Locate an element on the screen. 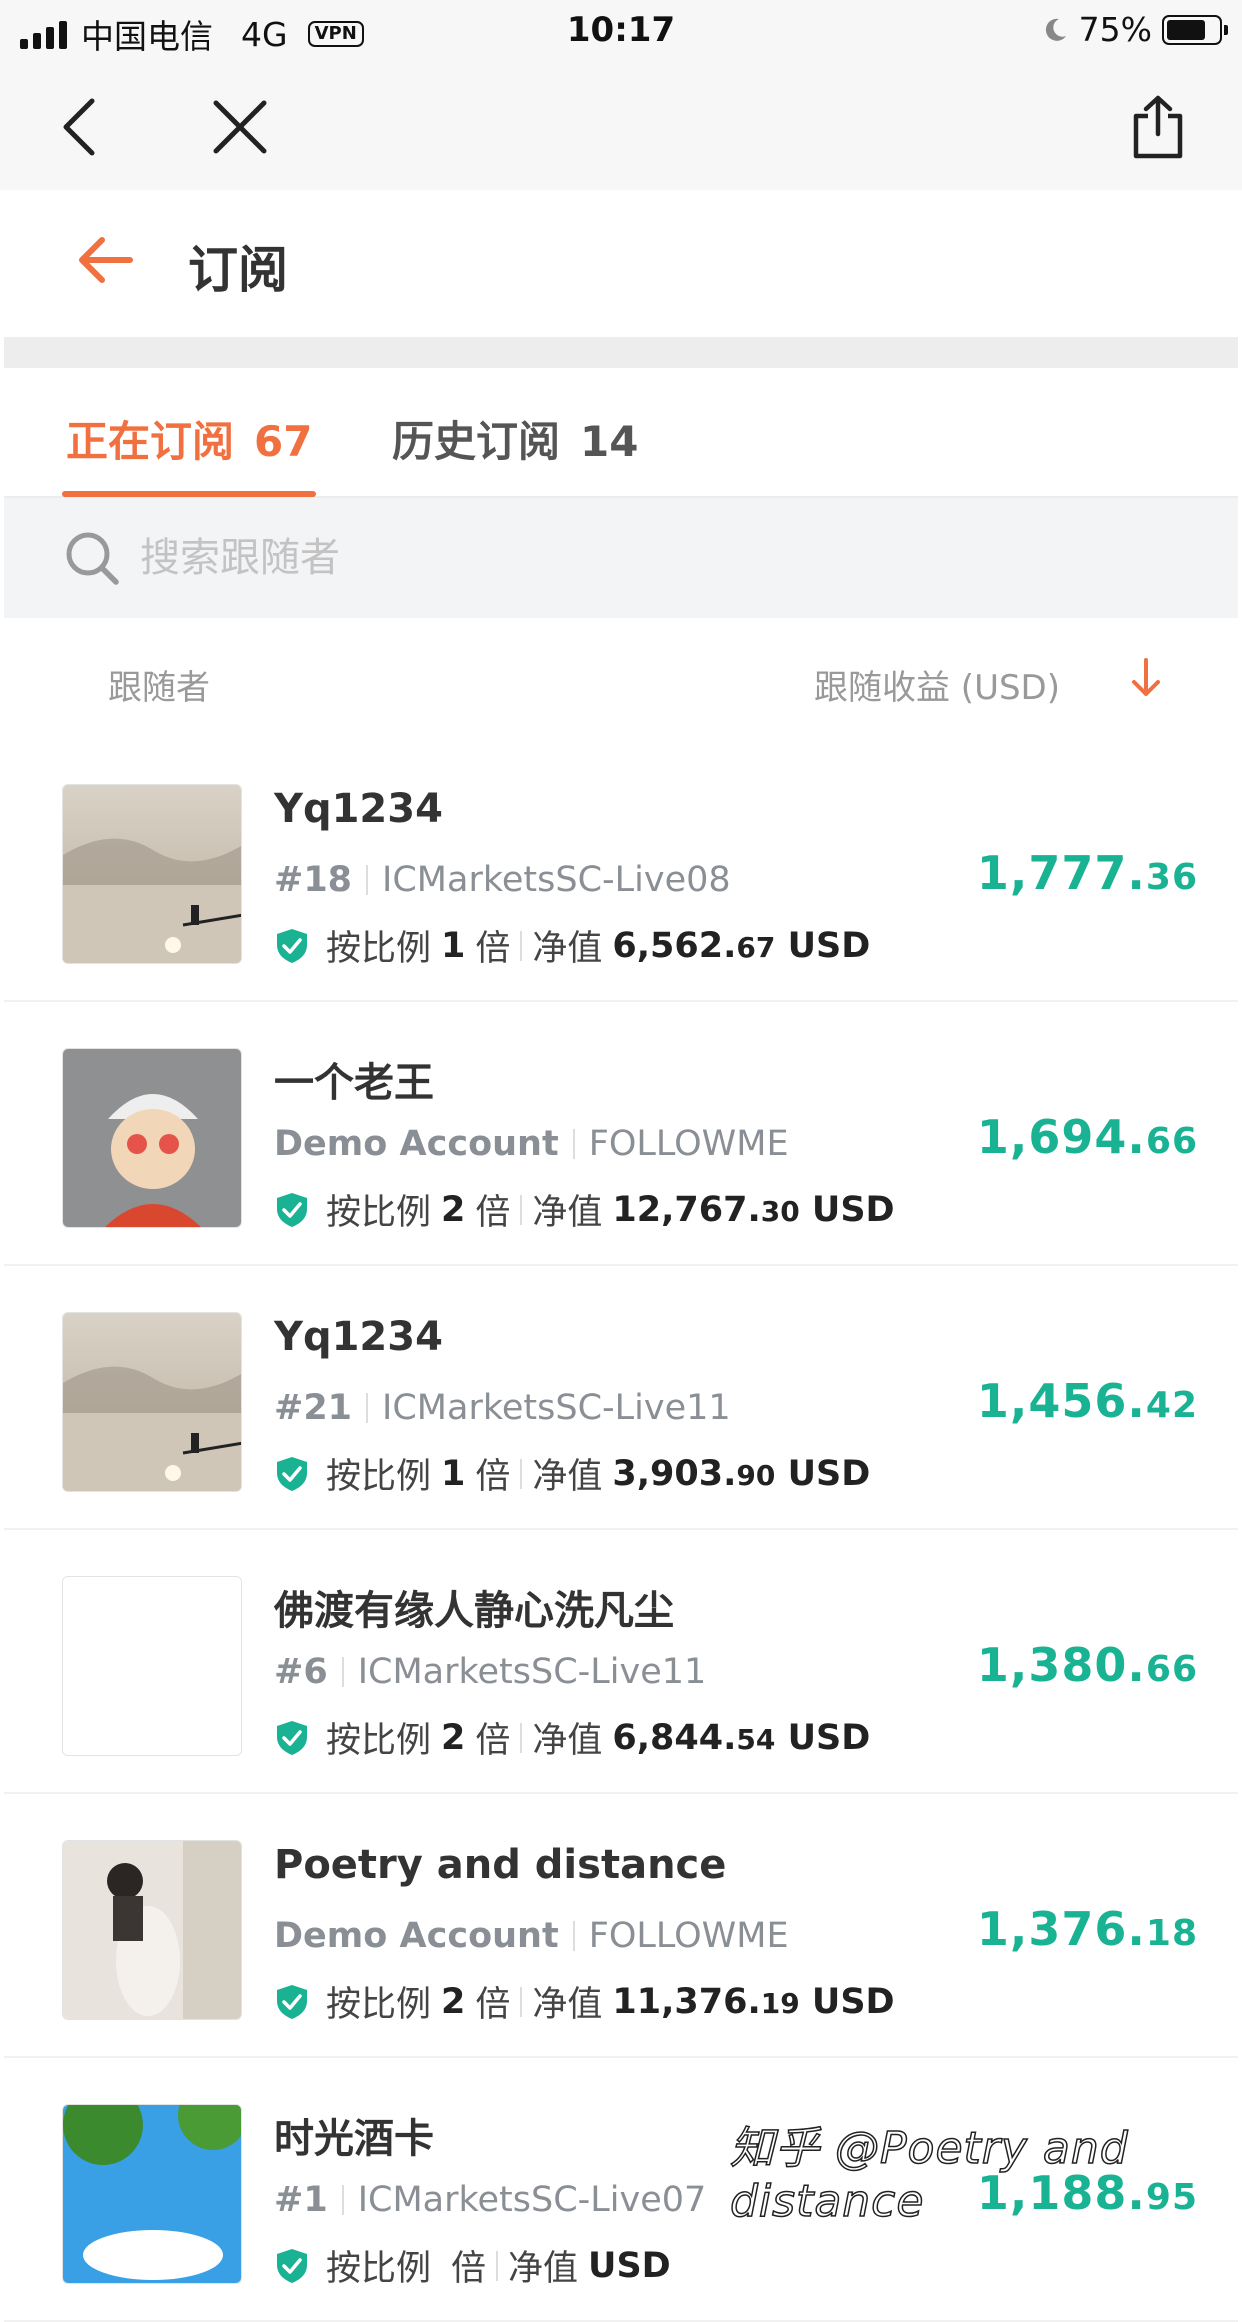 This screenshot has width=1242, height=2322. close-icon is located at coordinates (240, 127).